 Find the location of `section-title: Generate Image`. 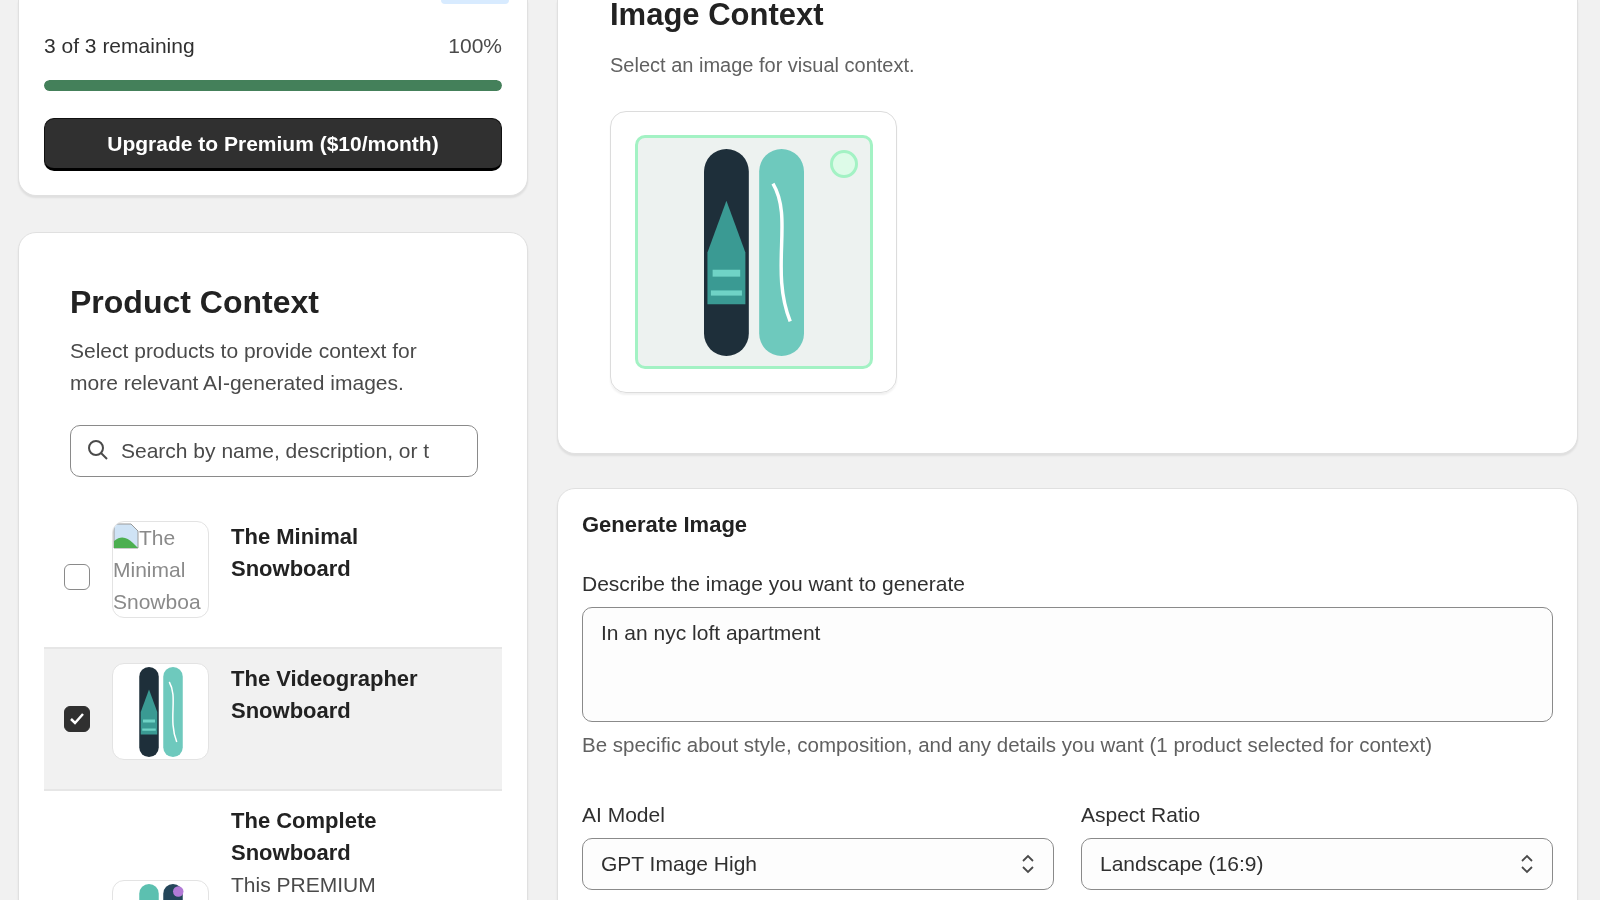

section-title: Generate Image is located at coordinates (665, 525).